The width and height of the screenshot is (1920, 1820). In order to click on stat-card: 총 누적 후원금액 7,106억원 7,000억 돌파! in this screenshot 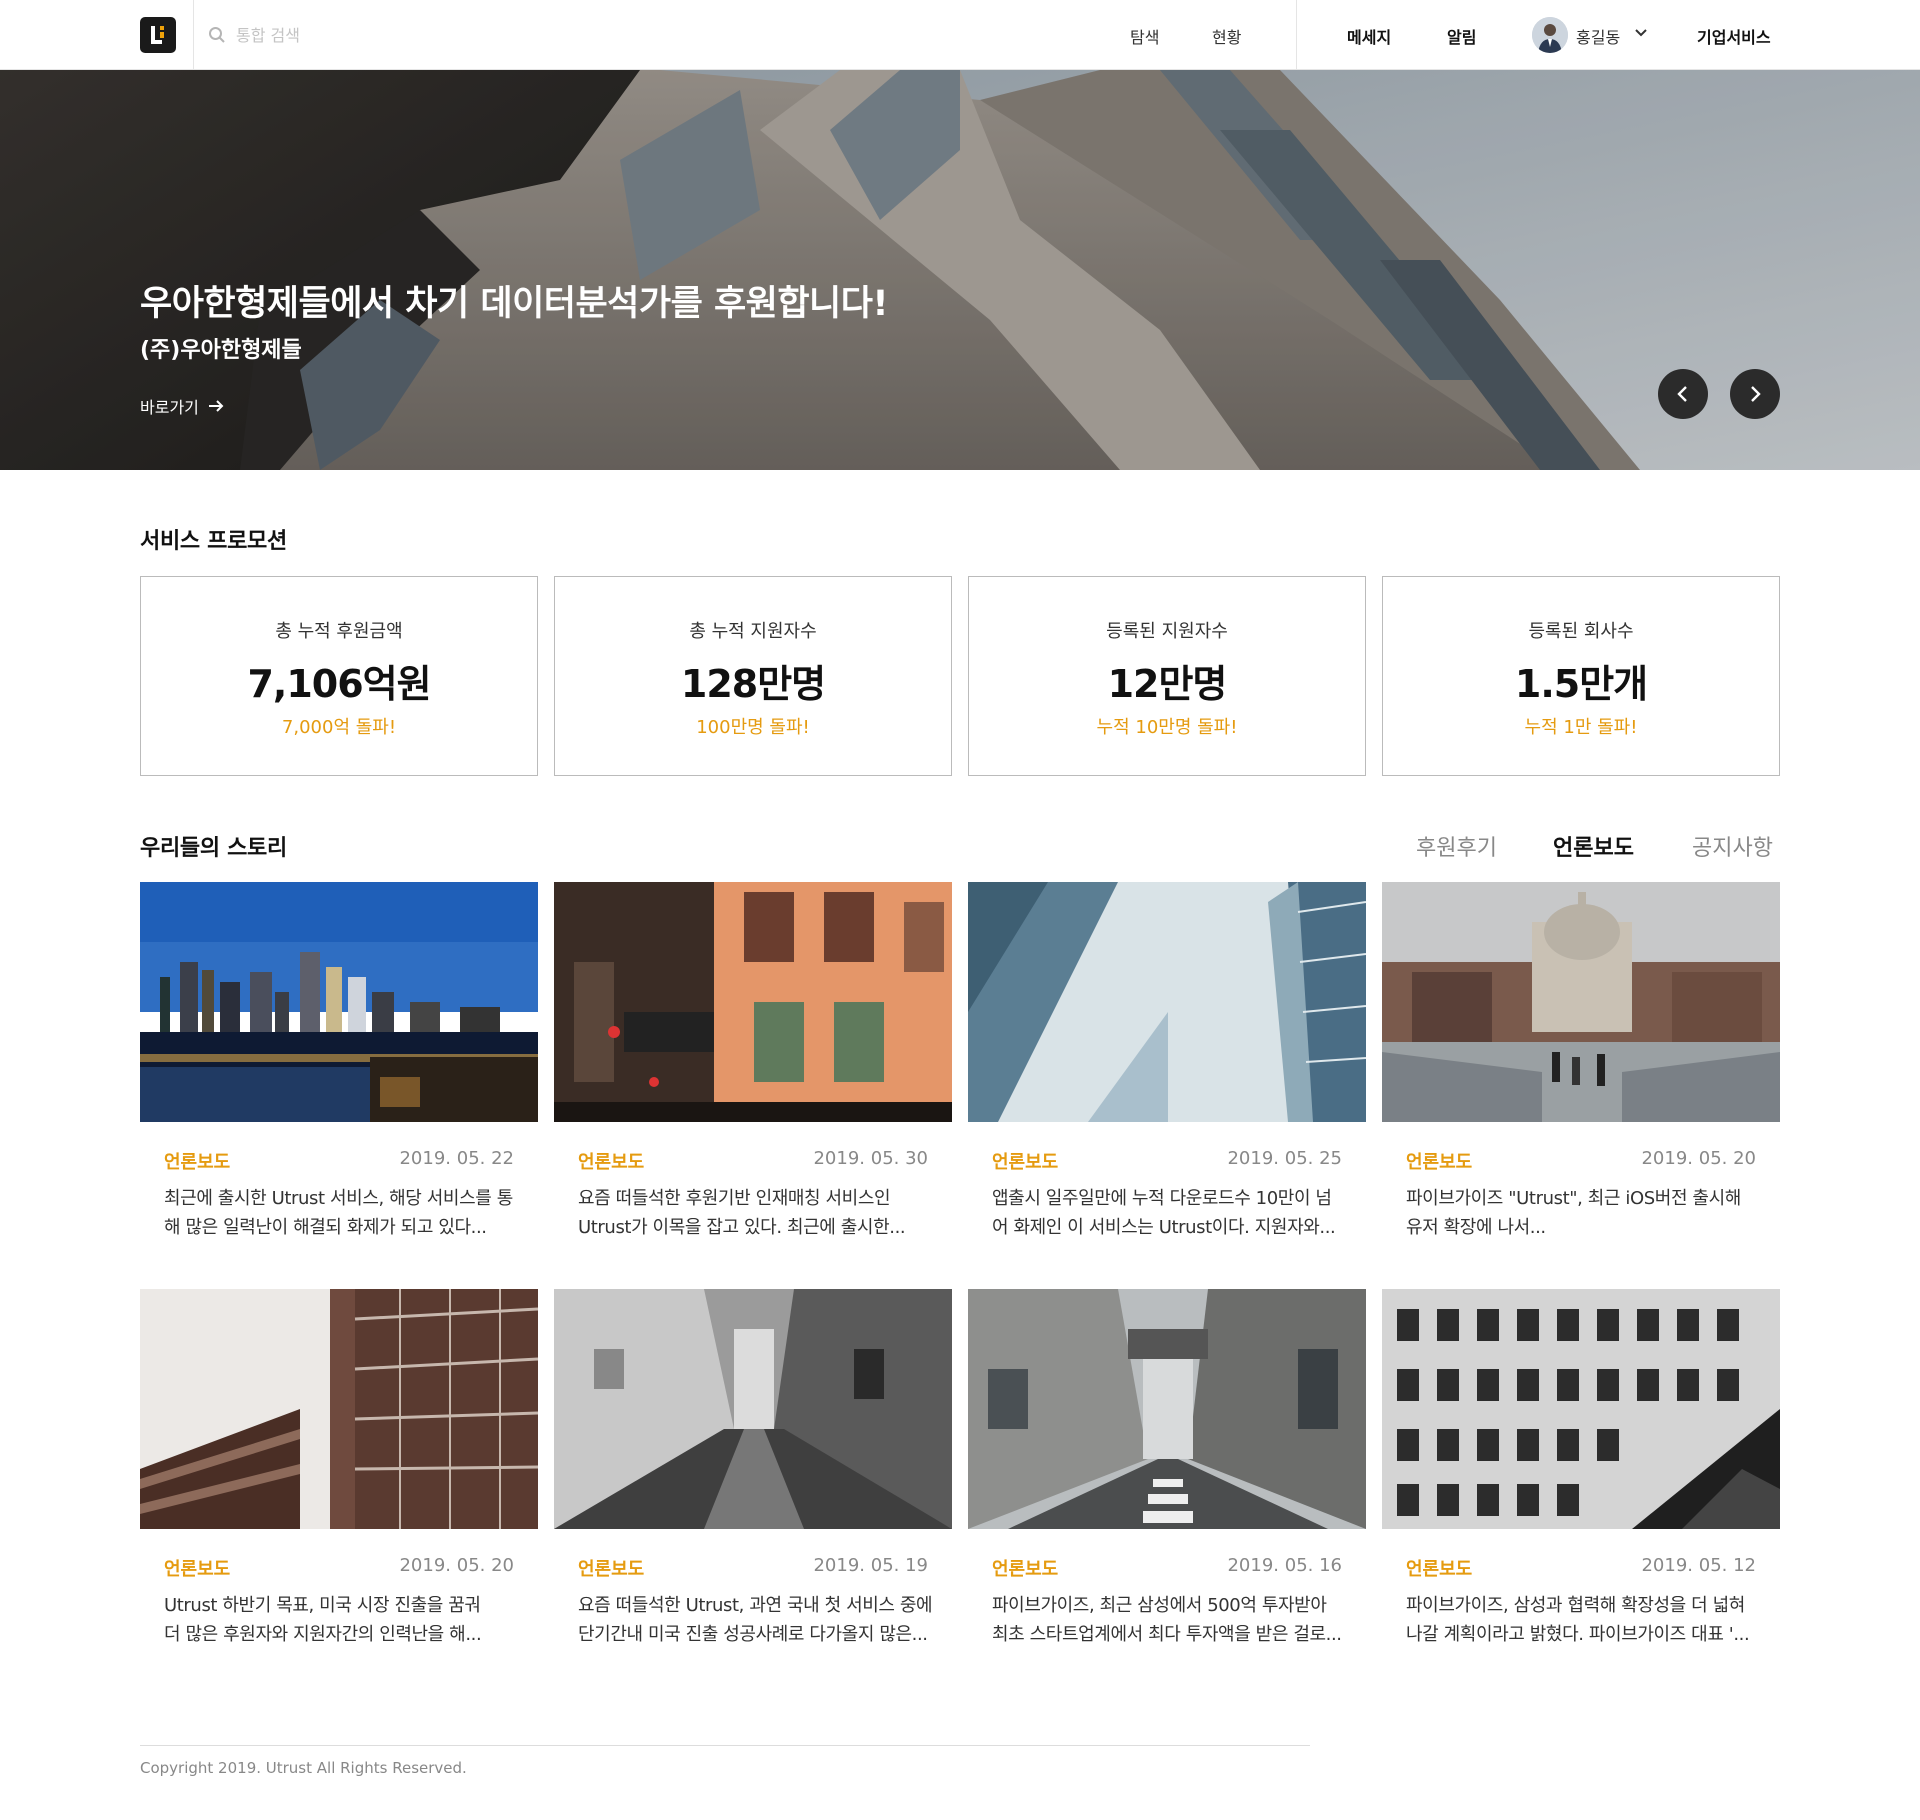, I will do `click(339, 676)`.